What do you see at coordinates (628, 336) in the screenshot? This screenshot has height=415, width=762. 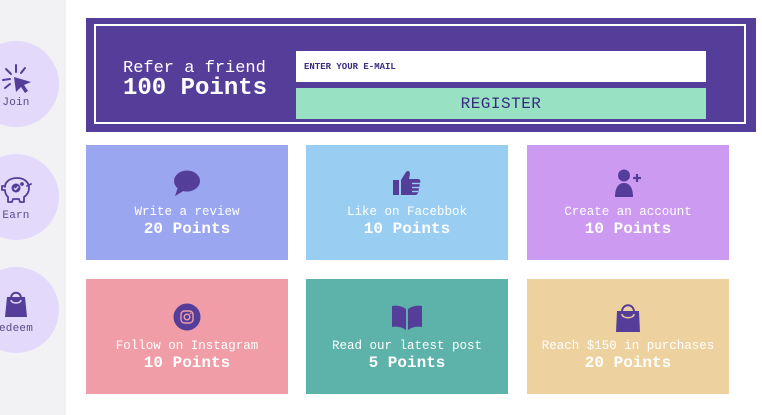 I see `earn-card-reach-purchases: Reach $150 in purchases 20 Points` at bounding box center [628, 336].